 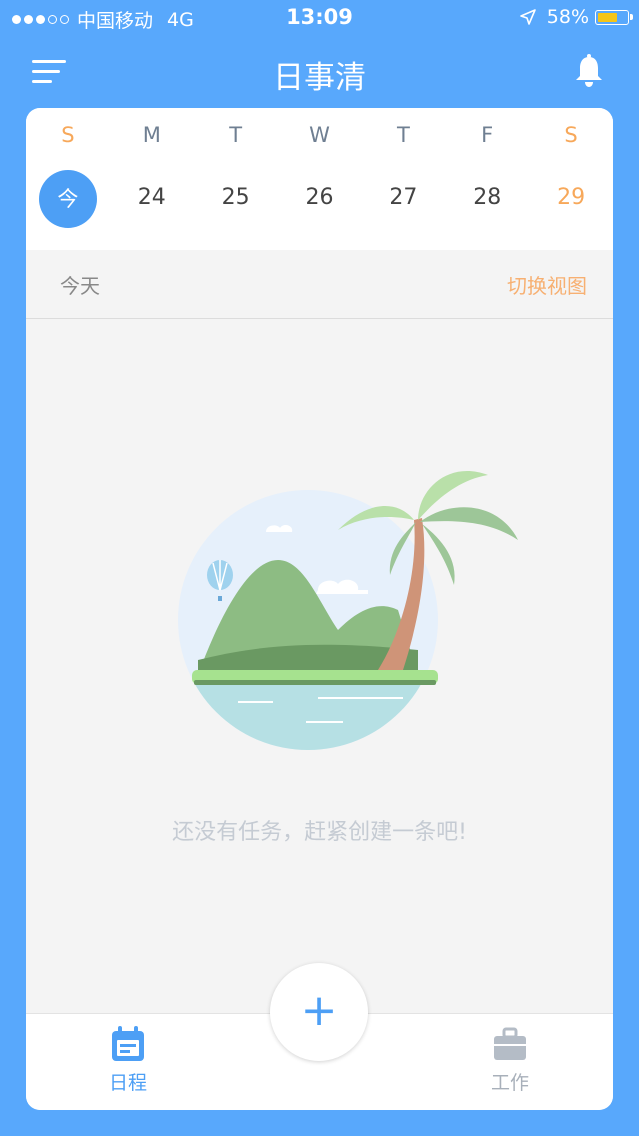 What do you see at coordinates (236, 199) in the screenshot?
I see `date-cell: 25` at bounding box center [236, 199].